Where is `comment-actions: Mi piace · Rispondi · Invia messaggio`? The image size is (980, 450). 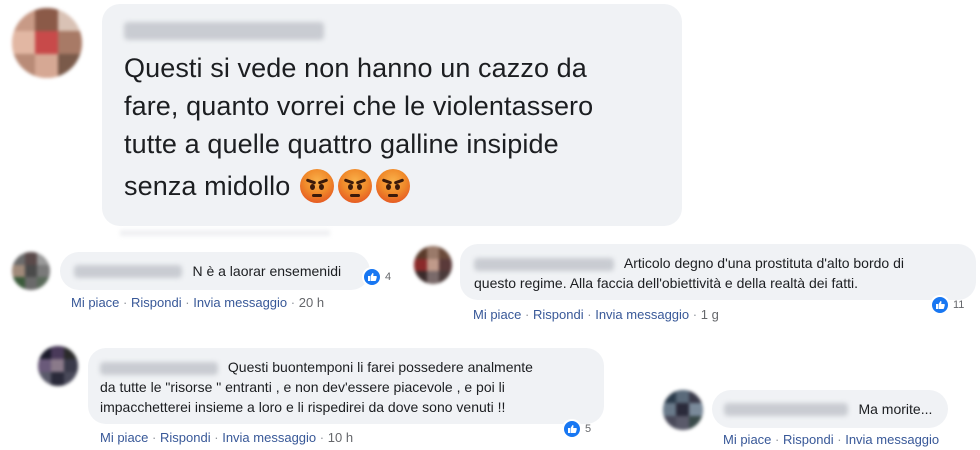
comment-actions: Mi piace · Rispondi · Invia messaggio is located at coordinates (831, 439).